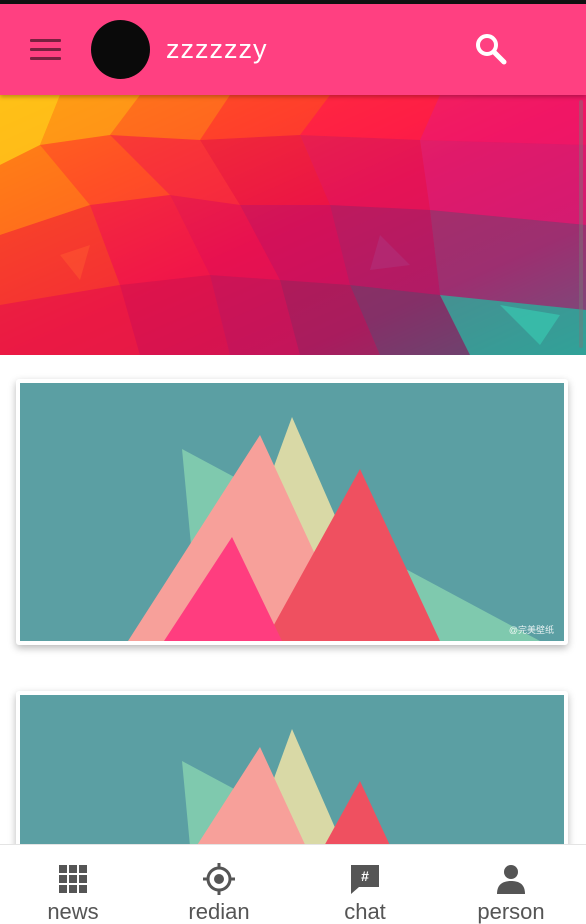 Image resolution: width=586 pixels, height=924 pixels. I want to click on grid-icon, so click(73, 879).